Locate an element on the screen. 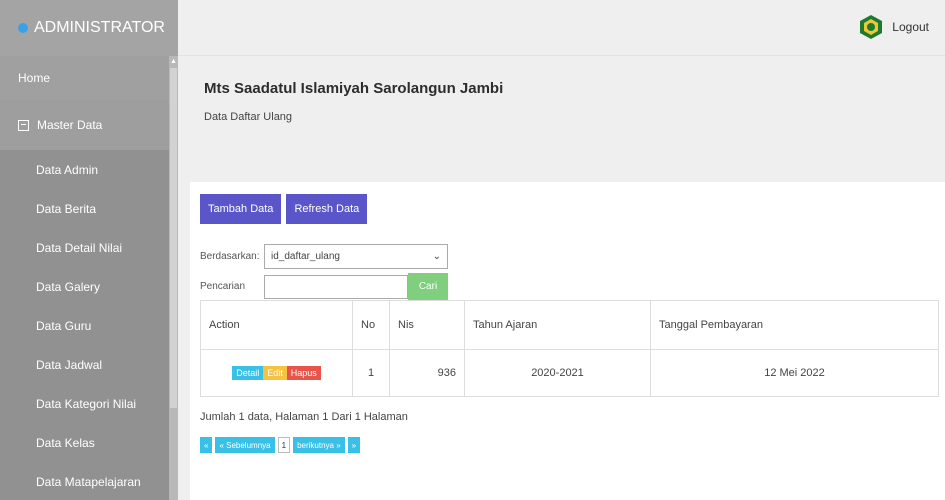  brand: ADMINISTRATOR is located at coordinates (89, 28).